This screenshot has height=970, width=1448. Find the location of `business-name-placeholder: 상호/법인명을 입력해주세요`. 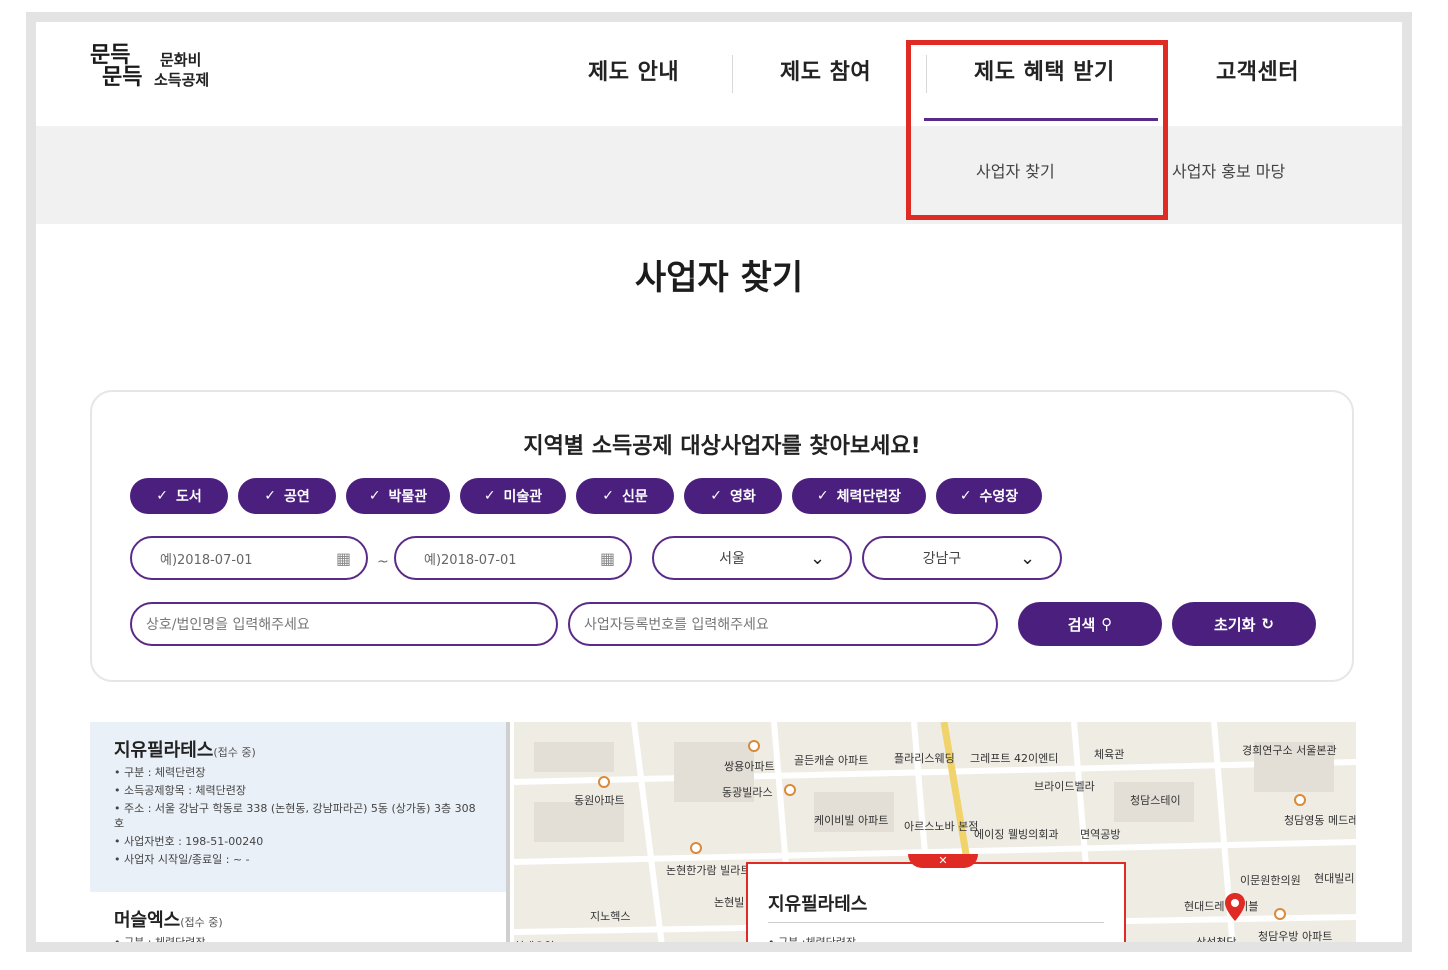

business-name-placeholder: 상호/법인명을 입력해주세요 is located at coordinates (228, 625).